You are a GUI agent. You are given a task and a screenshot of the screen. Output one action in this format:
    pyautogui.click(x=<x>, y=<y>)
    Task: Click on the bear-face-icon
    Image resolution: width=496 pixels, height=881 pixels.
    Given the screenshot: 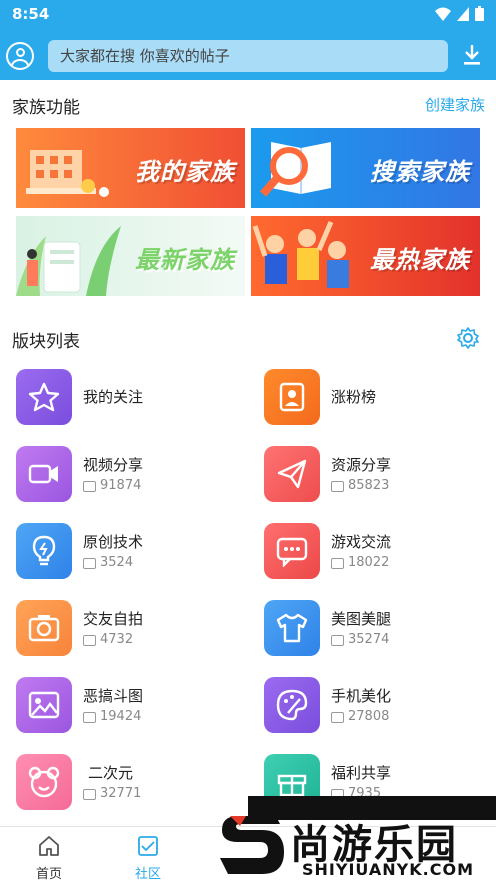 What is the action you would take?
    pyautogui.click(x=44, y=782)
    